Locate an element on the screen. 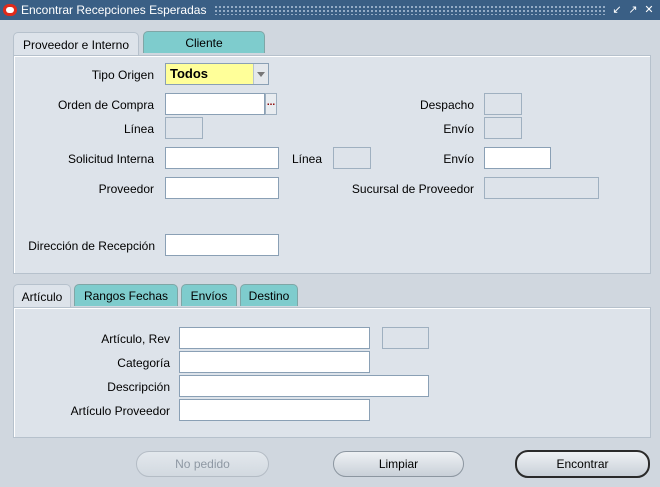  articulo-rev-label: Artículo, Rev is located at coordinates (135, 339).